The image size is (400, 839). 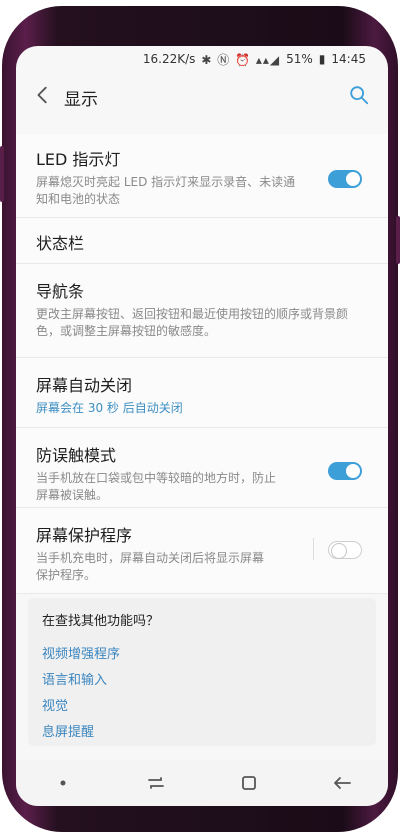 What do you see at coordinates (202, 682) in the screenshot?
I see `suggestion-link: 语言和输入` at bounding box center [202, 682].